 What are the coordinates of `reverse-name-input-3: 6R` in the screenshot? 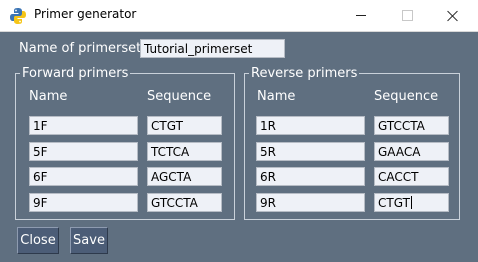 It's located at (310, 176).